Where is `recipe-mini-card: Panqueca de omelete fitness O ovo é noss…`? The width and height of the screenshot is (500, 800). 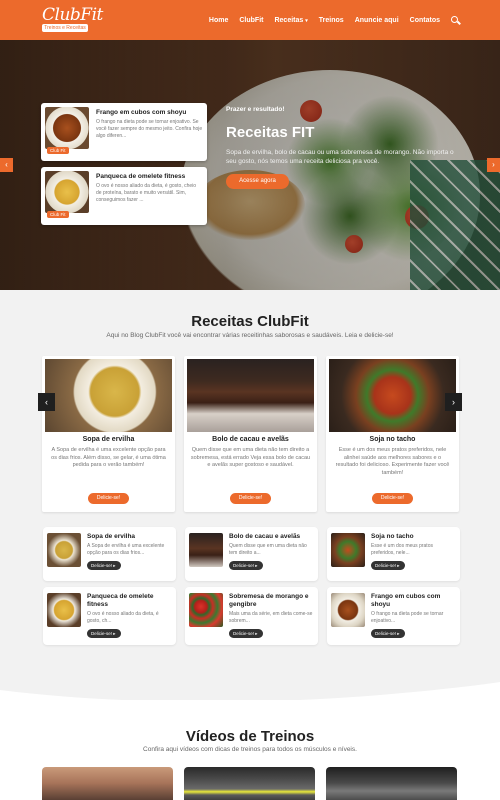 recipe-mini-card: Panqueca de omelete fitness O ovo é noss… is located at coordinates (109, 616).